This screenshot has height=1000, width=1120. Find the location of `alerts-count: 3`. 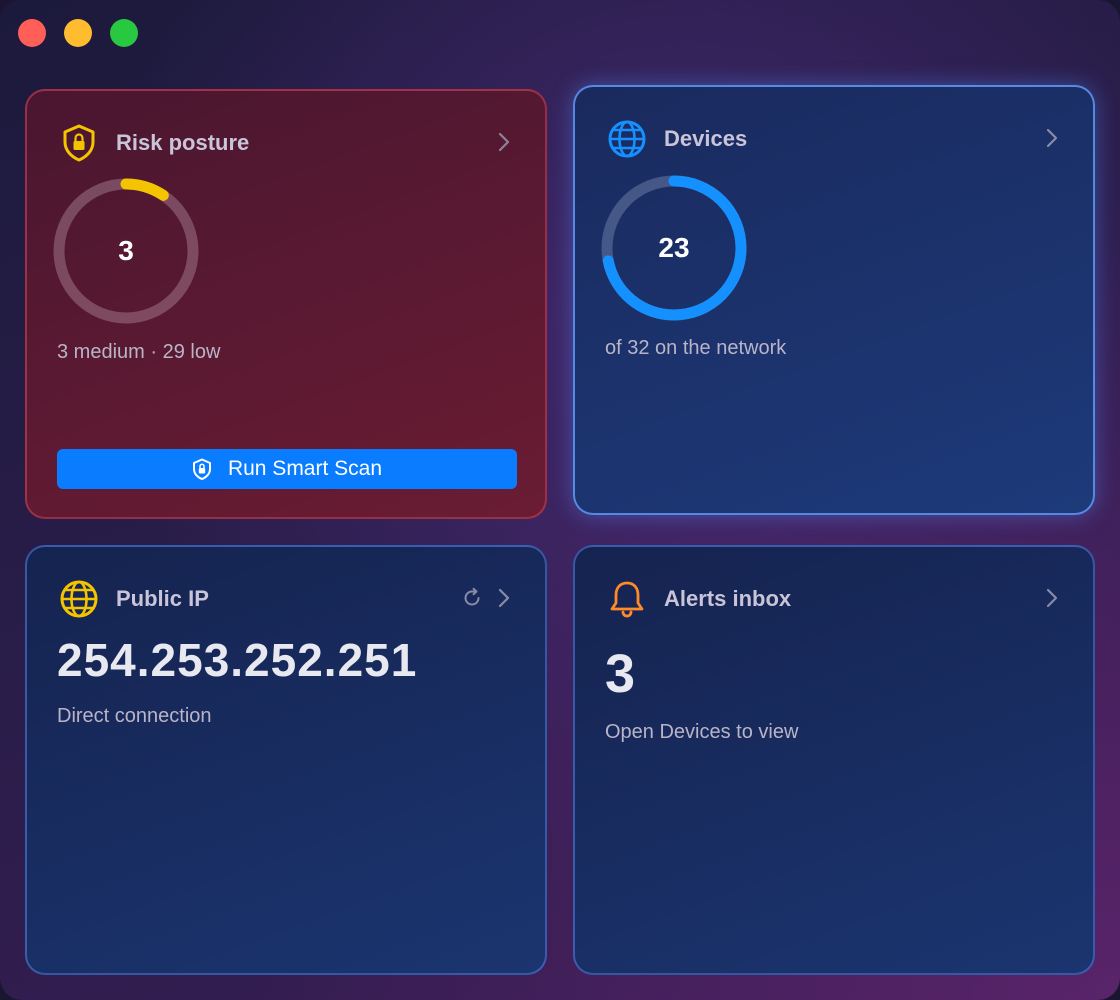

alerts-count: 3 is located at coordinates (620, 674).